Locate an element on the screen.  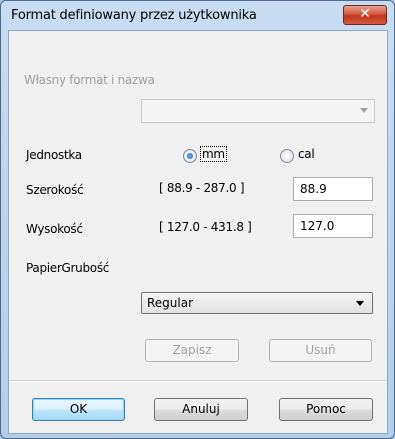
custom-format-label-text: Własny format i nazwa is located at coordinates (89, 80).